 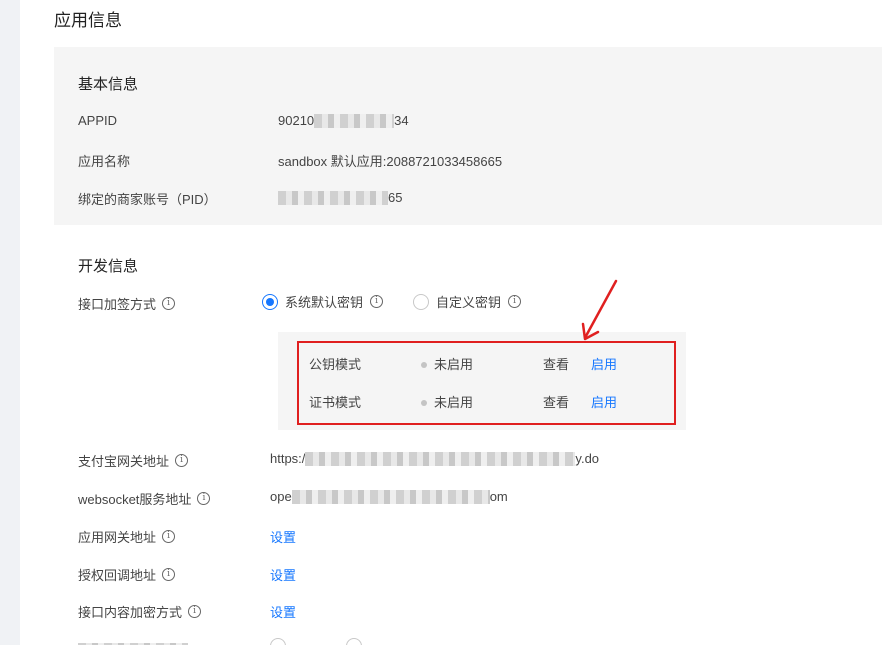 I want to click on basic-info-title: 基本信息, so click(x=108, y=84).